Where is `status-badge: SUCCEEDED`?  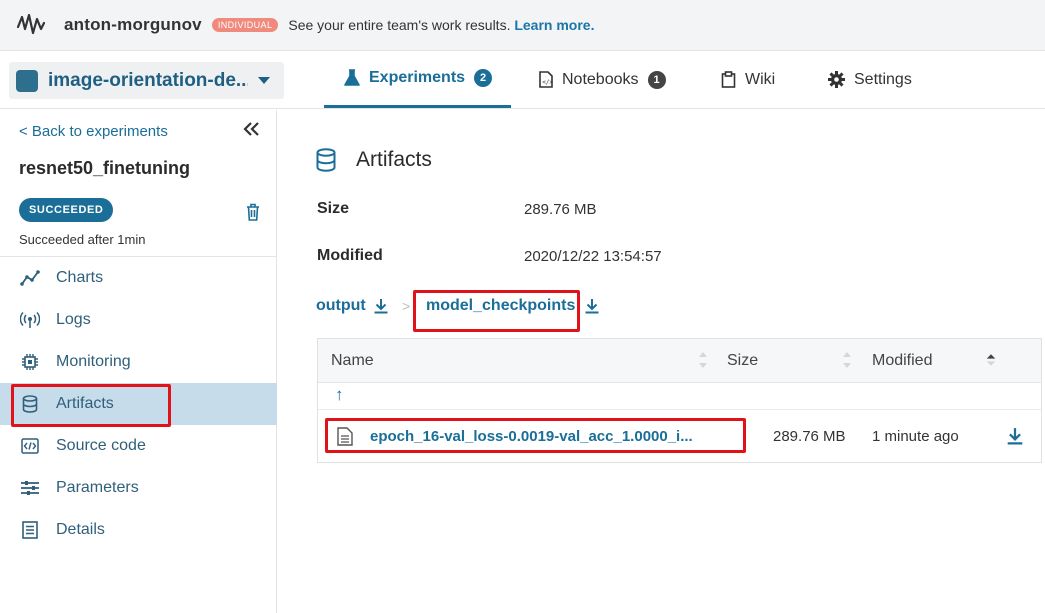 status-badge: SUCCEEDED is located at coordinates (66, 210).